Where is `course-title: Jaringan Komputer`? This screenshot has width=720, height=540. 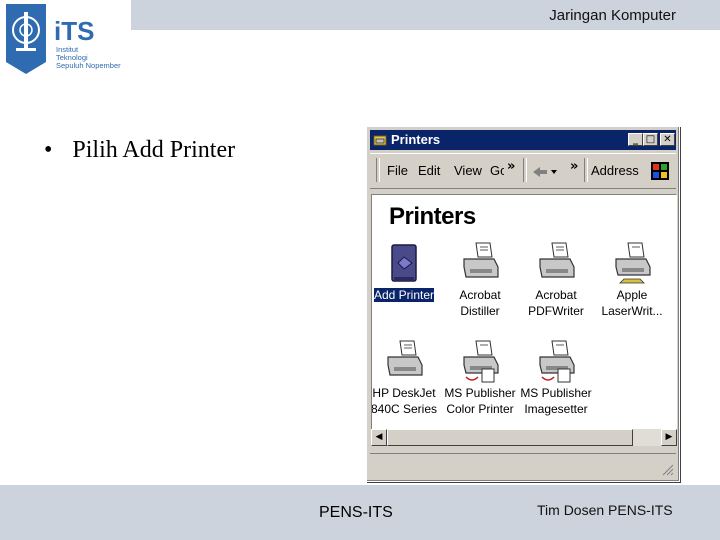
course-title: Jaringan Komputer is located at coordinates (612, 15).